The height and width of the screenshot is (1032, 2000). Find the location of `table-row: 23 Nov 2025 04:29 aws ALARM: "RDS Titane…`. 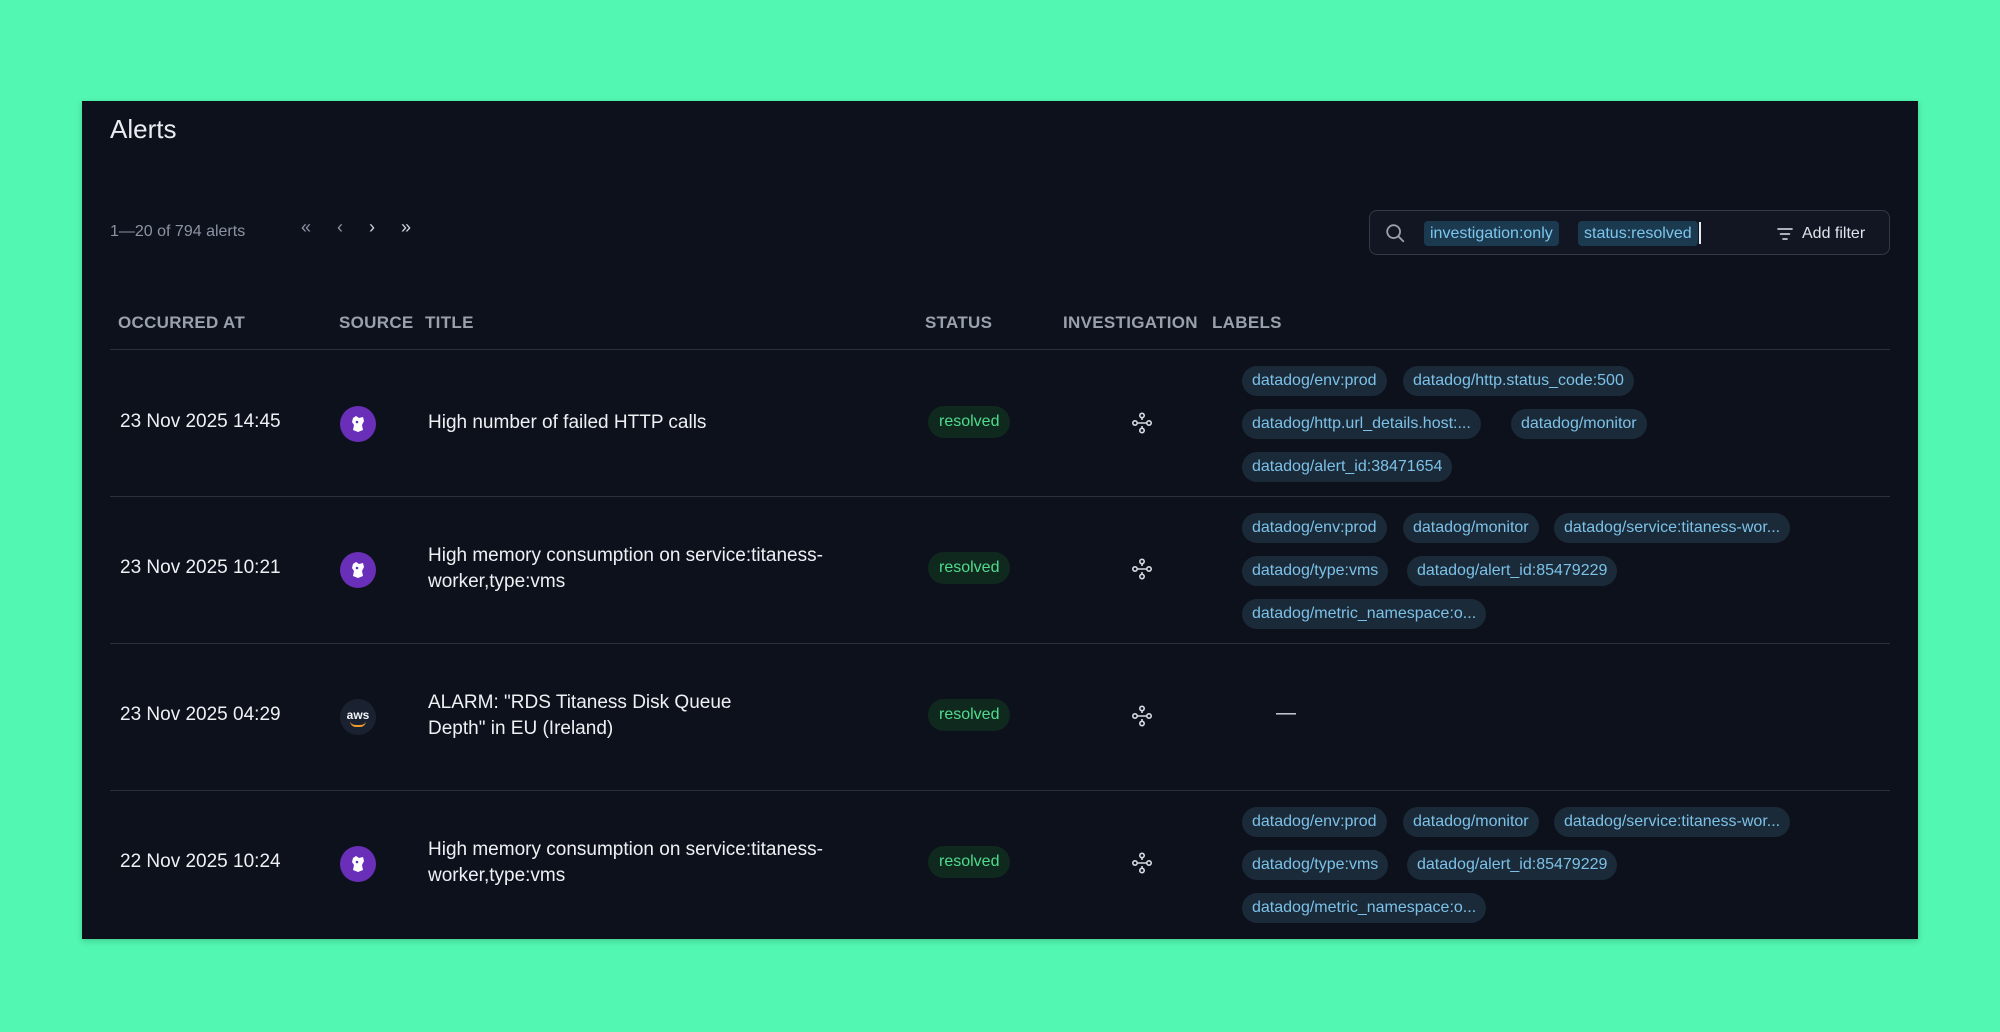

table-row: 23 Nov 2025 04:29 aws ALARM: "RDS Titane… is located at coordinates (1000, 717).